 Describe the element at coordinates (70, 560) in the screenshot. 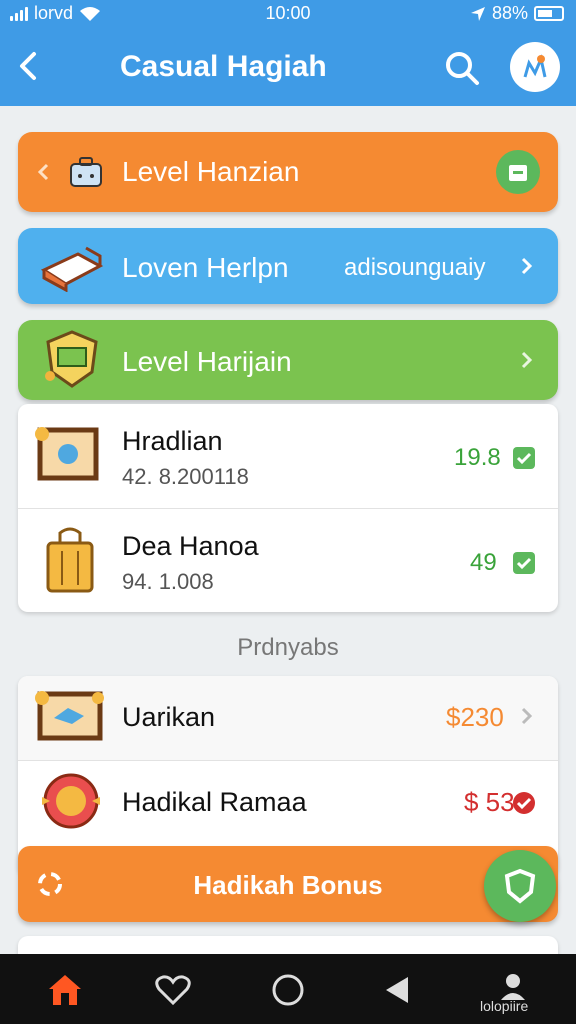

I see `bag-icon` at that location.